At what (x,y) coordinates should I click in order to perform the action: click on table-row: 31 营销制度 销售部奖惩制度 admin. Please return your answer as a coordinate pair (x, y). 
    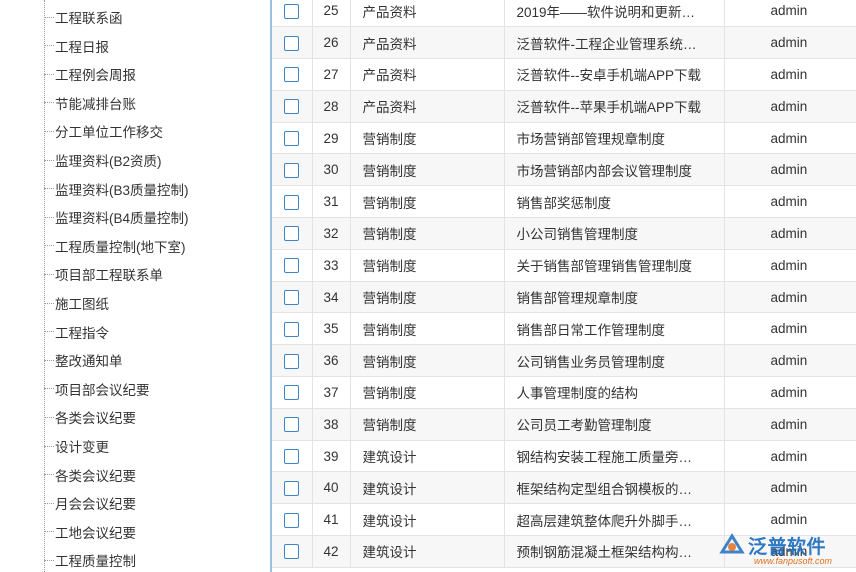
    Looking at the image, I should click on (564, 202).